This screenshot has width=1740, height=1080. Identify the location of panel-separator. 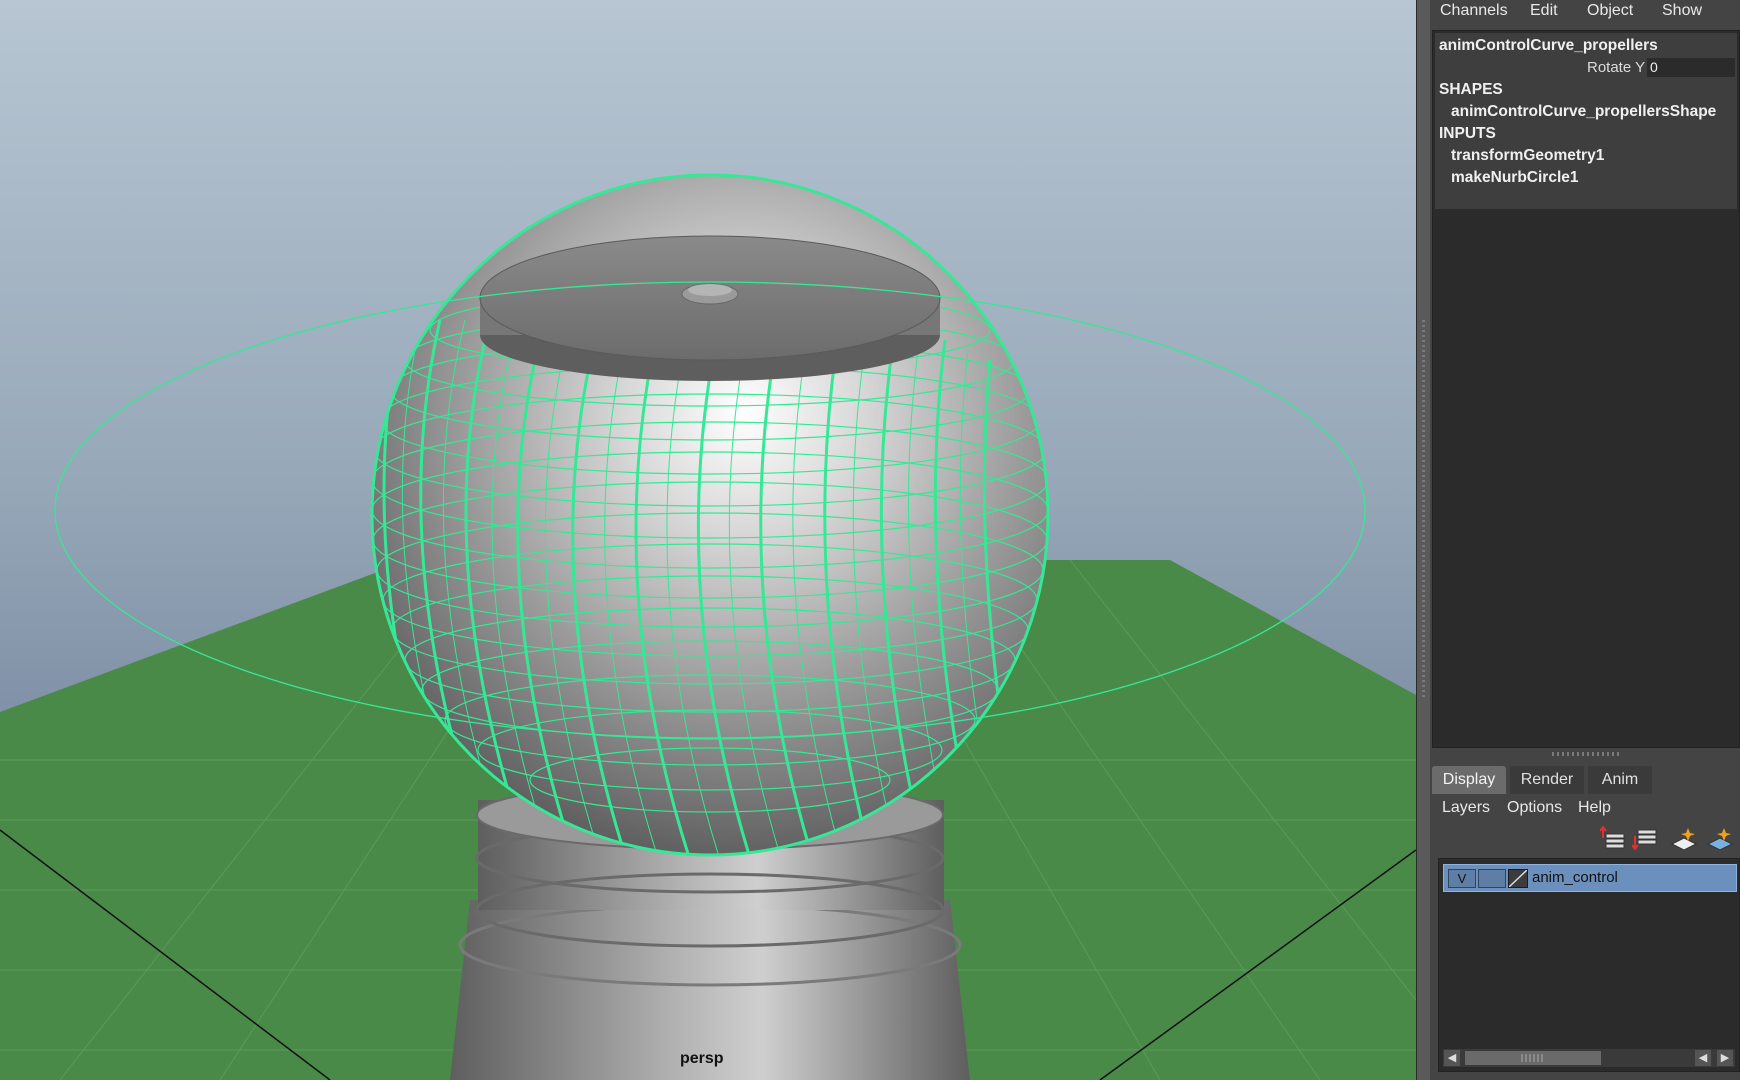
(1423, 540).